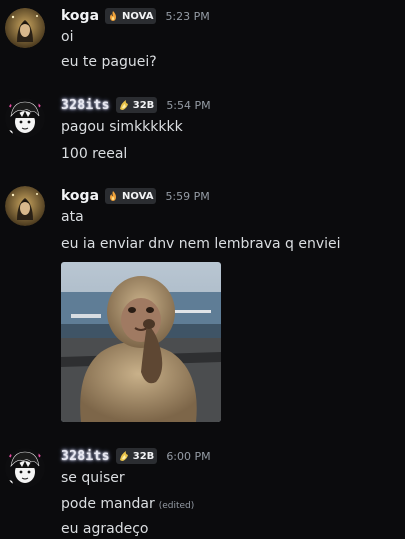 This screenshot has width=405, height=539. I want to click on message-header: koga NOVA 5:23 PM, so click(135, 16).